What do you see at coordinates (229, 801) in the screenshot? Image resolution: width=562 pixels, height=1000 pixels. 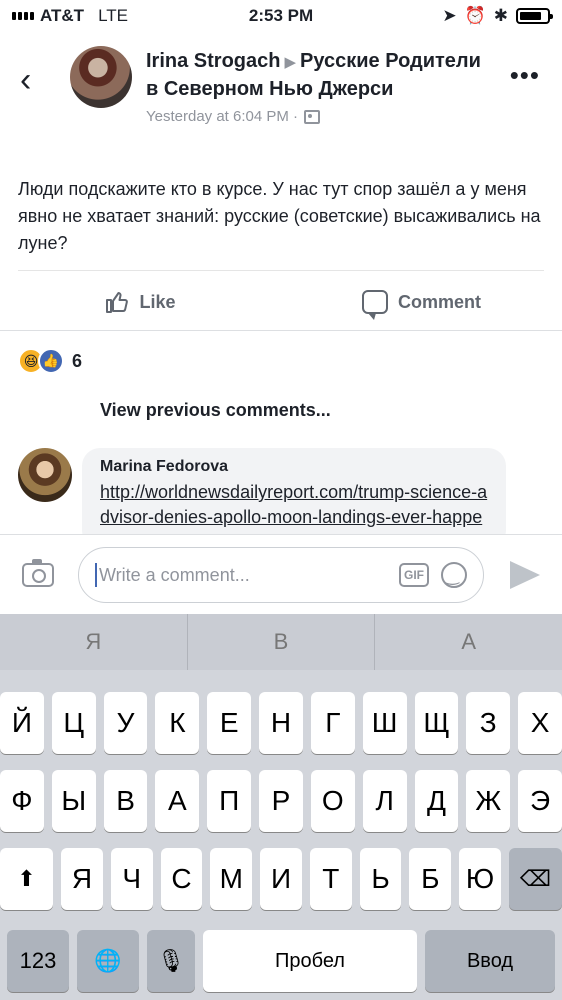 I see `key: П` at bounding box center [229, 801].